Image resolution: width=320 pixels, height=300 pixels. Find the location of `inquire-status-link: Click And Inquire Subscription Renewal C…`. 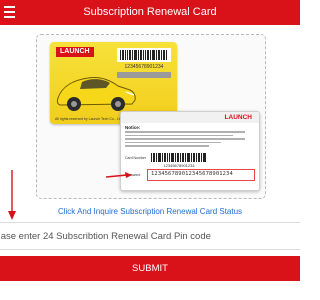

inquire-status-link: Click And Inquire Subscription Renewal C… is located at coordinates (150, 211).